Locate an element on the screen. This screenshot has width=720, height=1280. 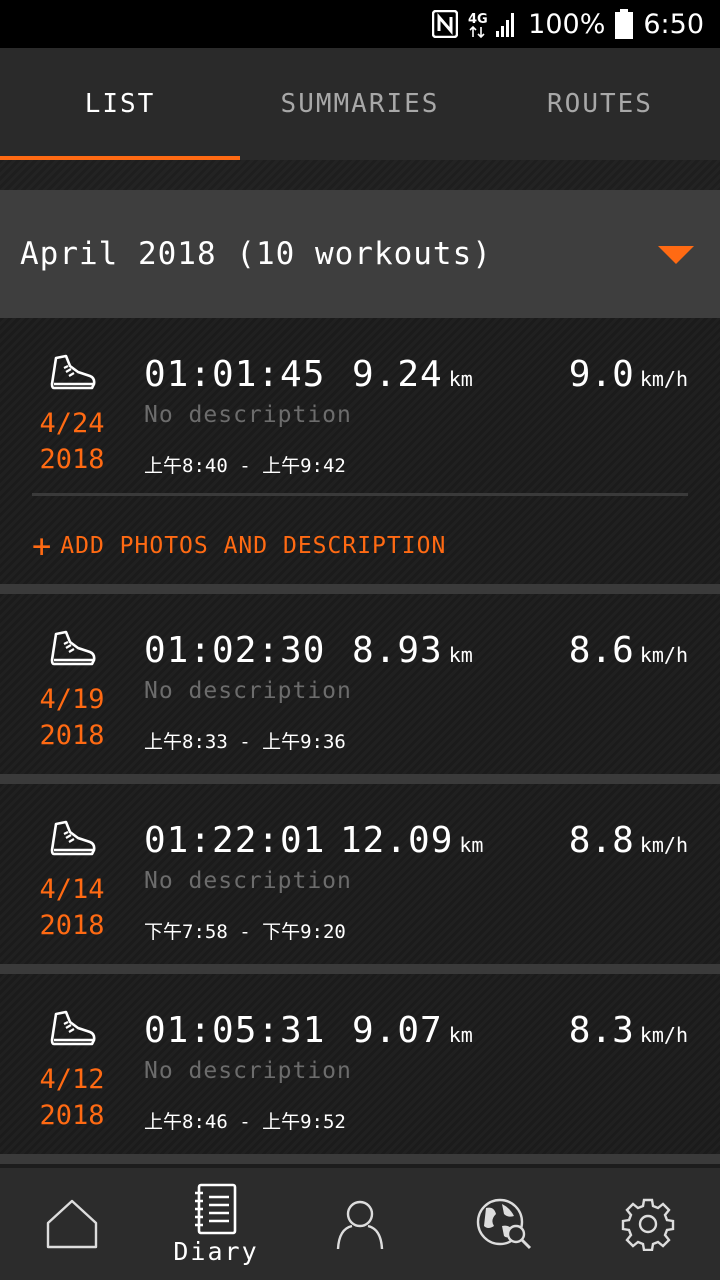
tab-routes: ROUTES is located at coordinates (600, 104).